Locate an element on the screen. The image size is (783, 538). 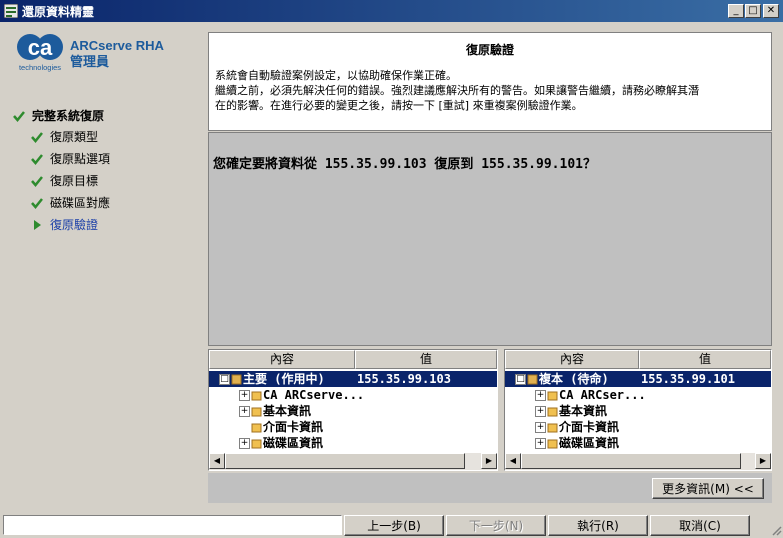
close-button: ✕ is located at coordinates (771, 11).